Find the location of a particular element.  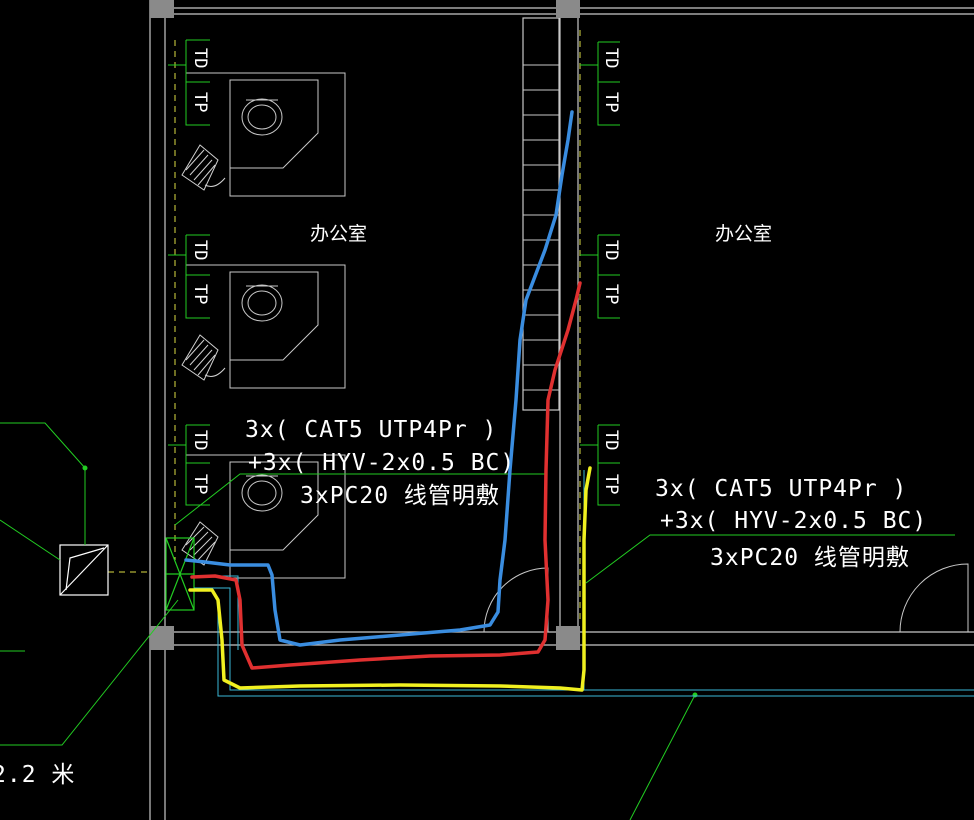

doors is located at coordinates (726, 598).